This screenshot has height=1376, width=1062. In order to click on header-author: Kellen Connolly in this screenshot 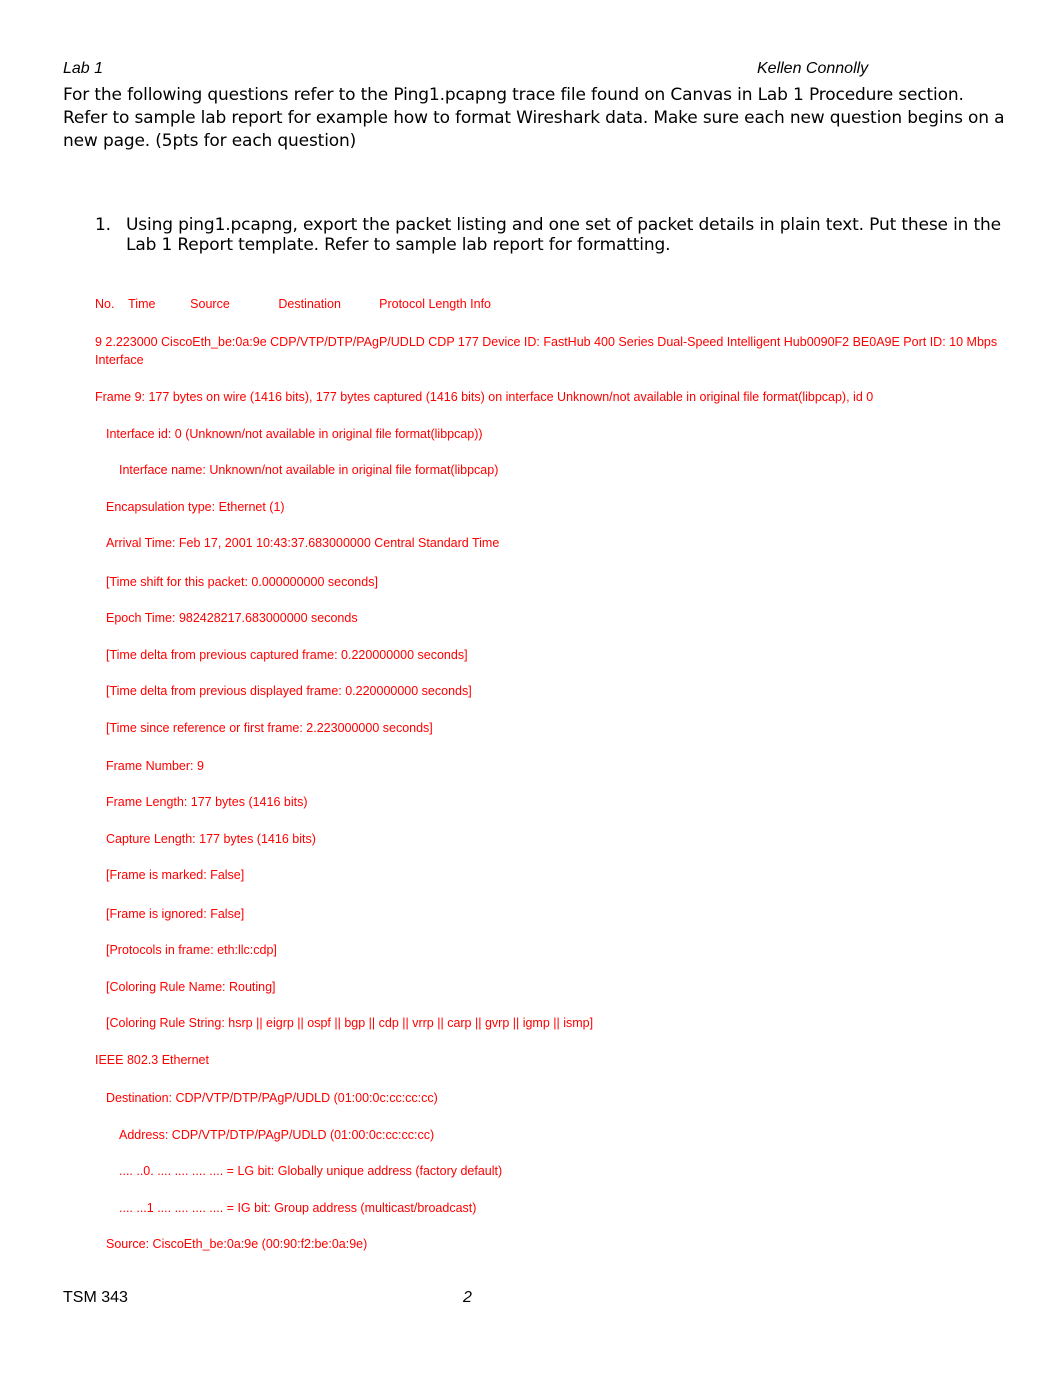, I will do `click(813, 68)`.